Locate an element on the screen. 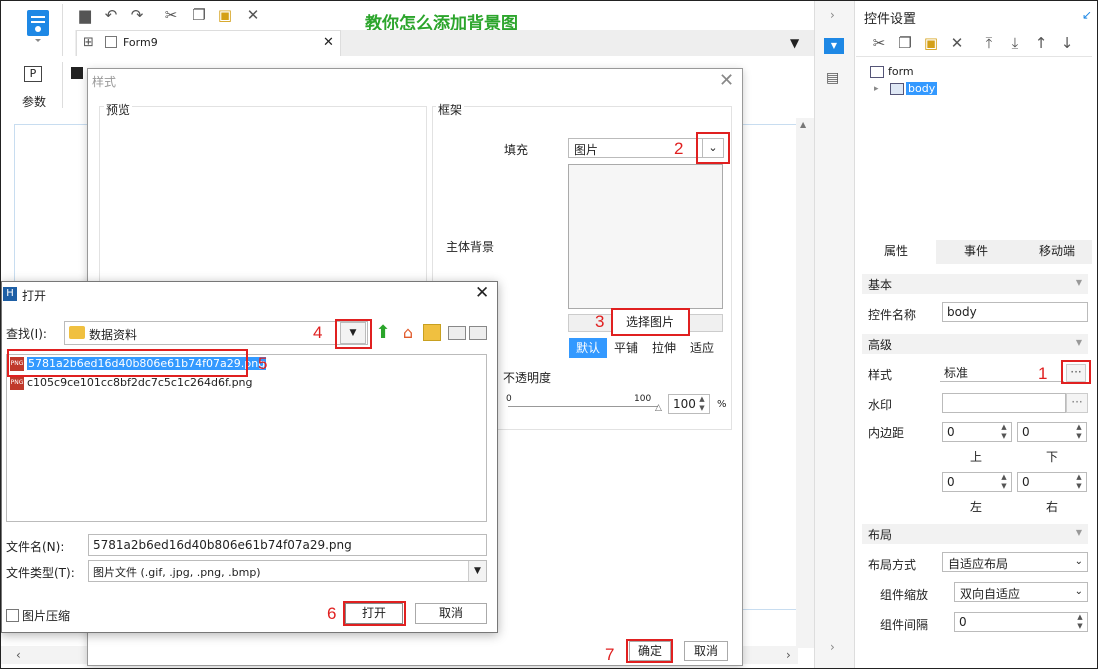 Image resolution: width=1098 pixels, height=669 pixels. collapse-icon: ▼ is located at coordinates (1078, 282).